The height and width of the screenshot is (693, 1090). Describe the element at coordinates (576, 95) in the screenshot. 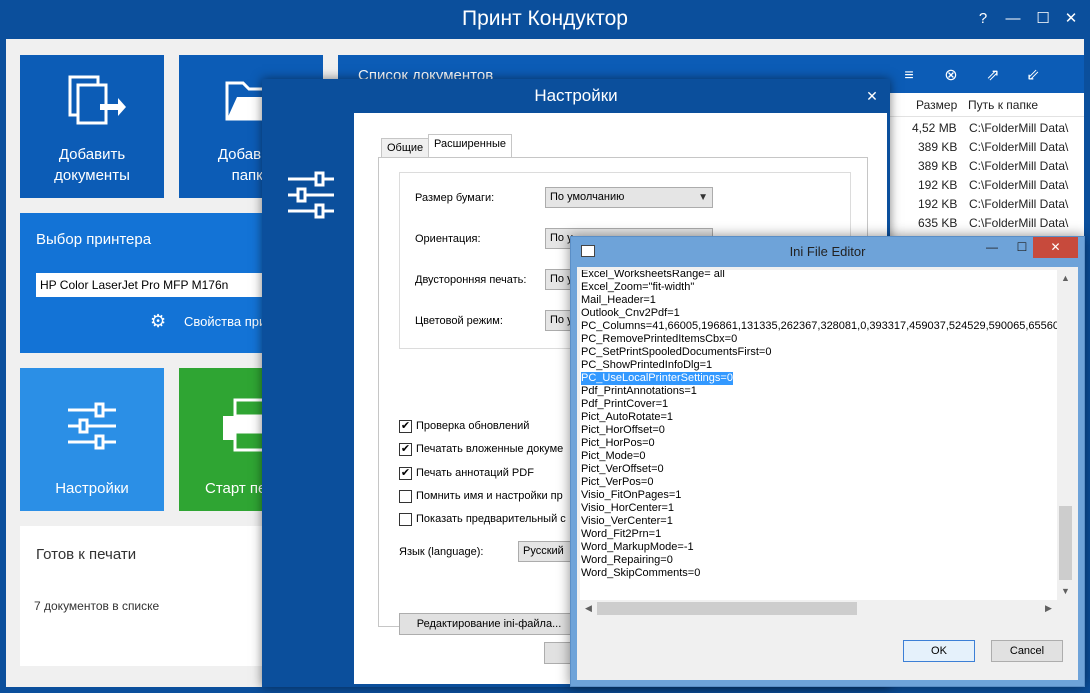

I see `settings-title: Настройки` at that location.